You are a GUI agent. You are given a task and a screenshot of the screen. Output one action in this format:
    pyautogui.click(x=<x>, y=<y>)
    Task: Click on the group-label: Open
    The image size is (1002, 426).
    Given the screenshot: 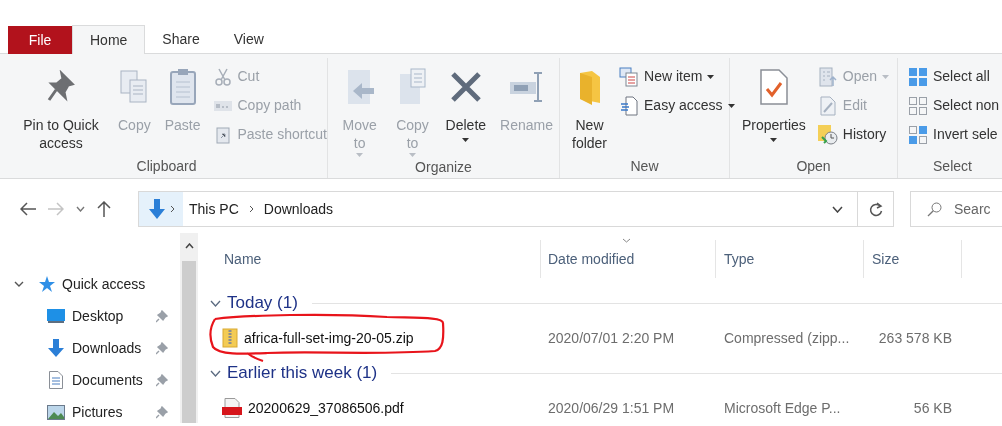 What is the action you would take?
    pyautogui.click(x=813, y=166)
    